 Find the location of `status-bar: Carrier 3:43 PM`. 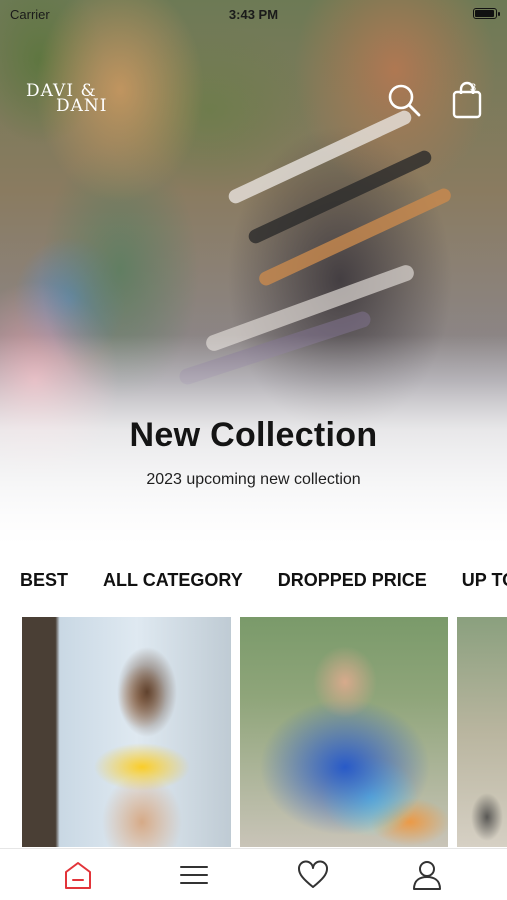

status-bar: Carrier 3:43 PM is located at coordinates (253, 14).